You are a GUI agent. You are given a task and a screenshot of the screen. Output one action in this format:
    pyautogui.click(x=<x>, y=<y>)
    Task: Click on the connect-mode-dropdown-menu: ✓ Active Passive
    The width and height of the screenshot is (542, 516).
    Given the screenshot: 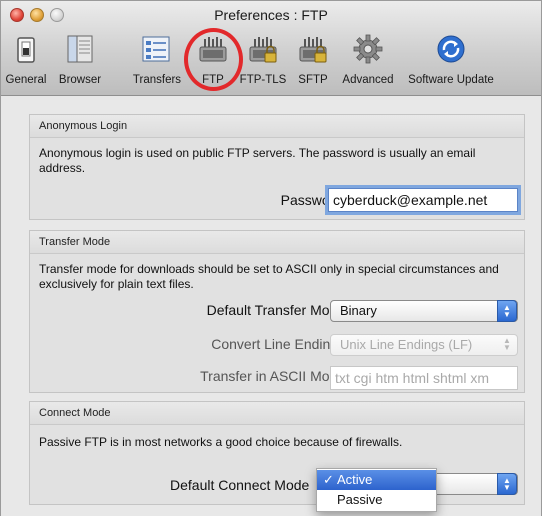 What is the action you would take?
    pyautogui.click(x=376, y=490)
    